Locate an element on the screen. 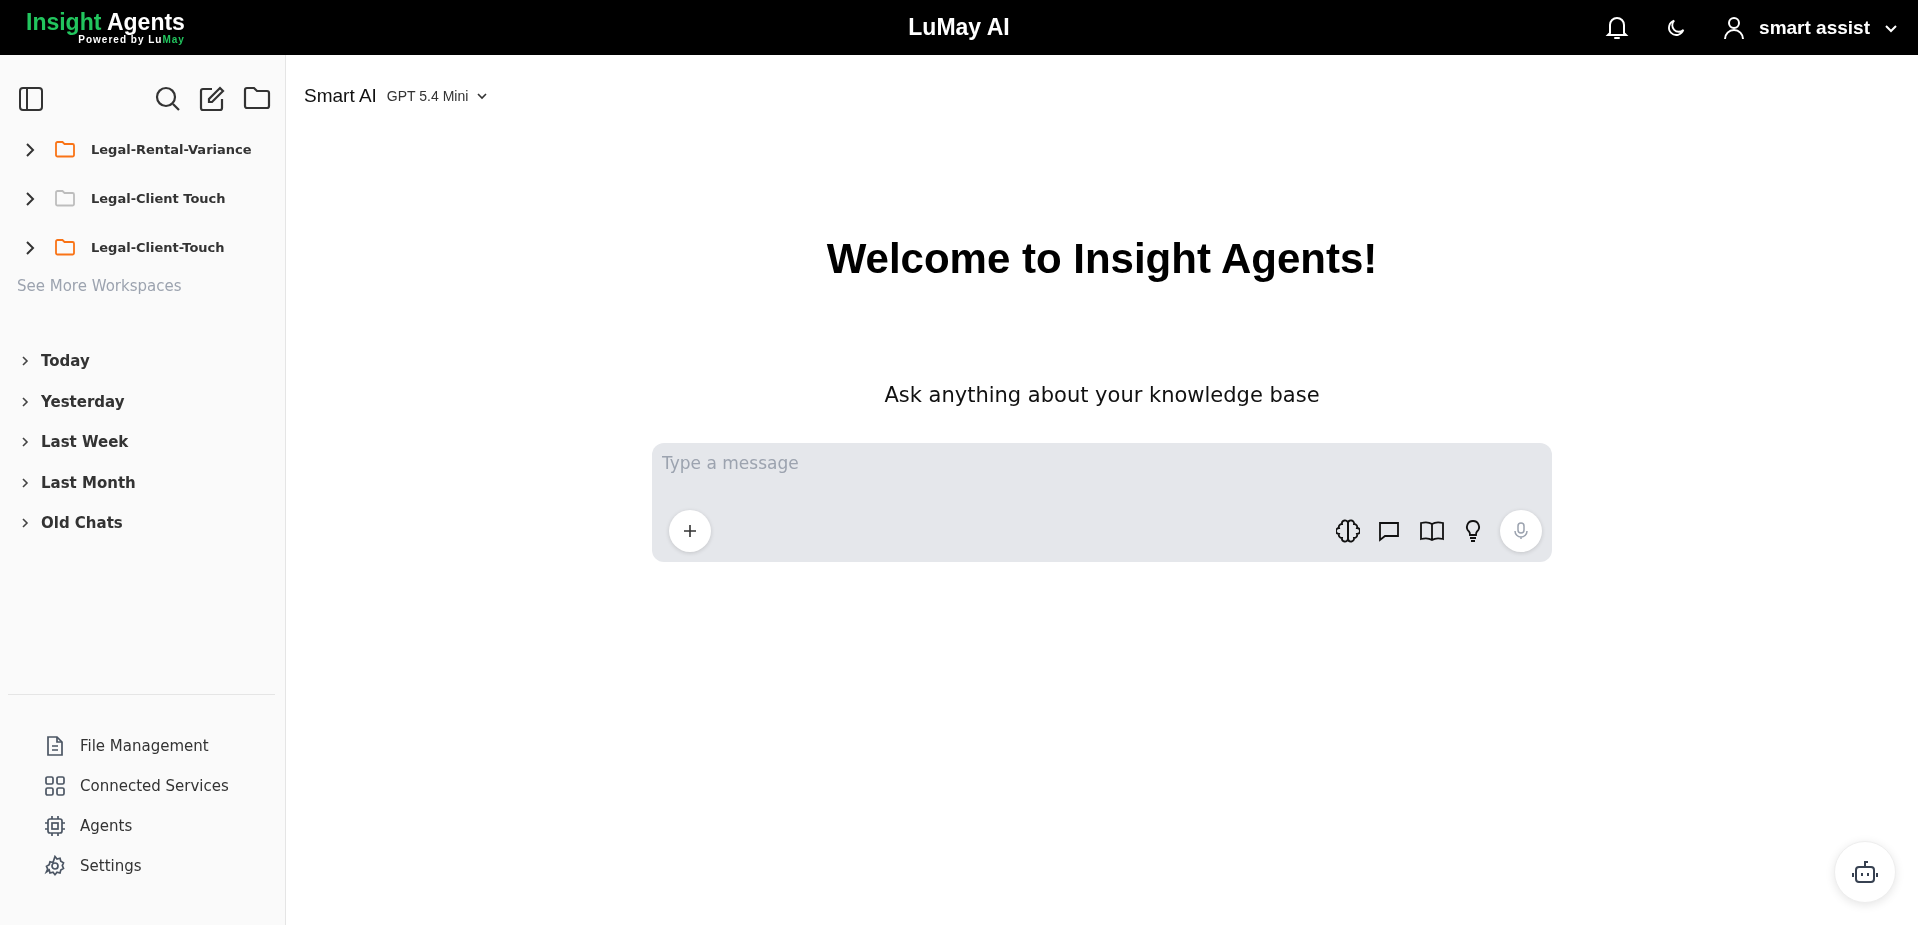  app-title: LuMay AI is located at coordinates (959, 27).